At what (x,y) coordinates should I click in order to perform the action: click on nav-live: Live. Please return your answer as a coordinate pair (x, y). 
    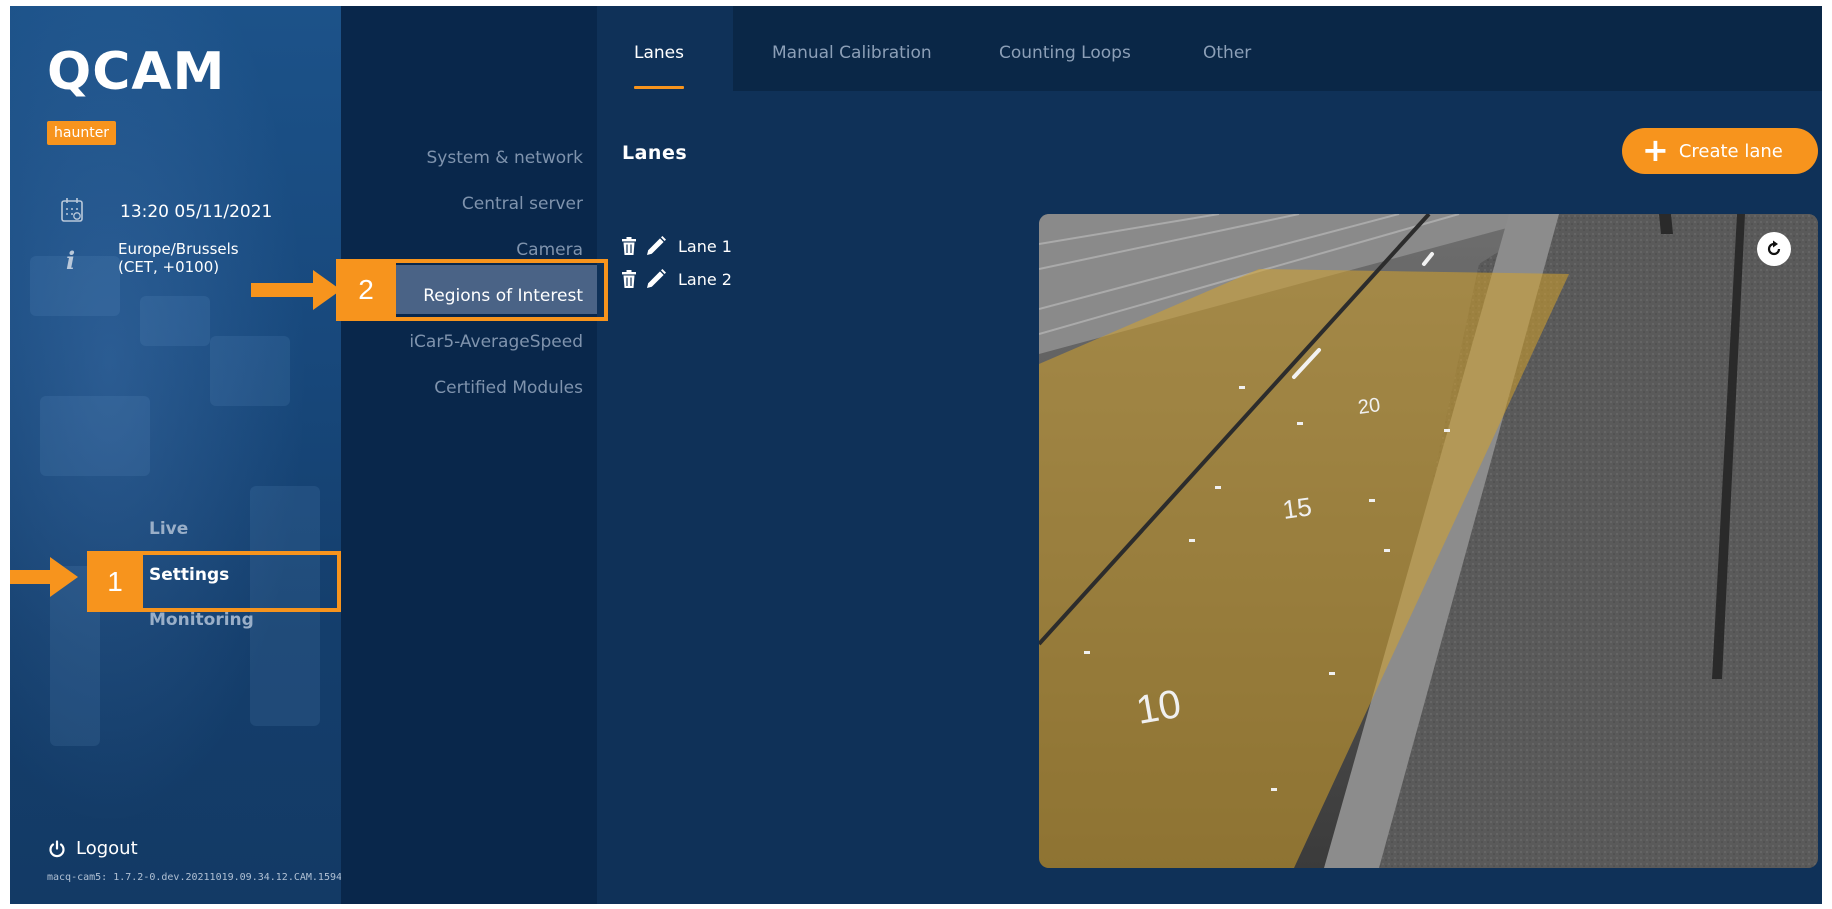
    Looking at the image, I should click on (168, 529).